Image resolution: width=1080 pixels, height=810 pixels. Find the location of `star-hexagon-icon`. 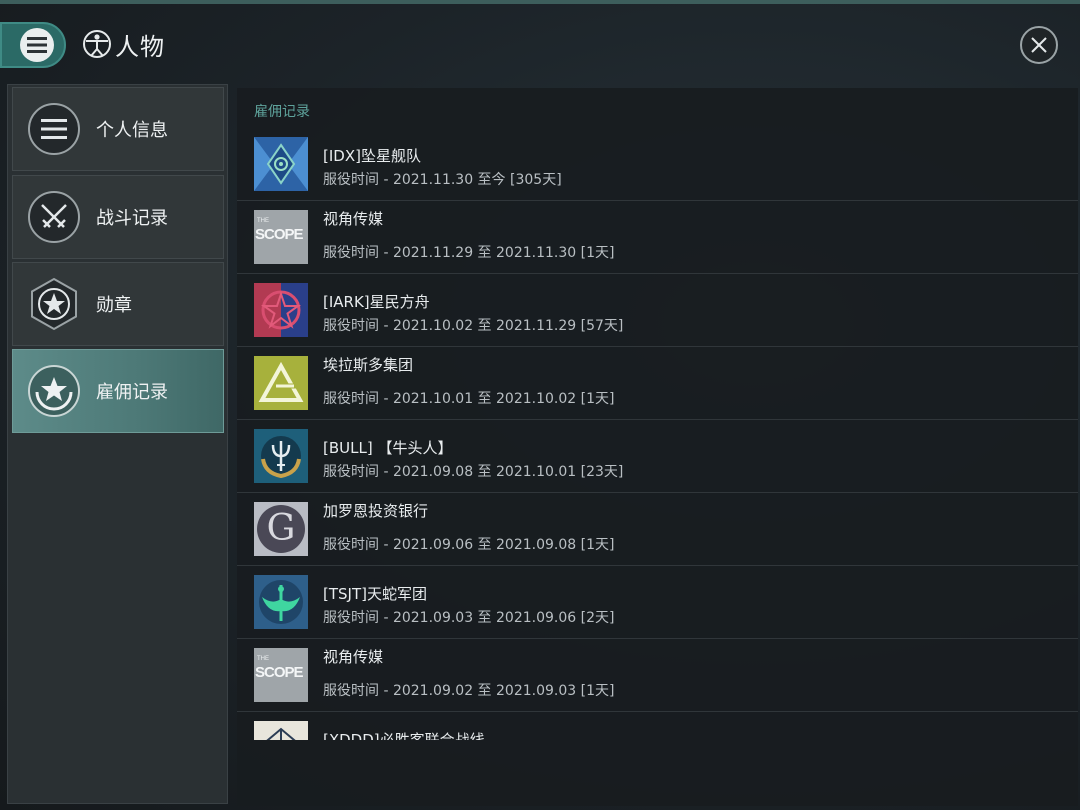

star-hexagon-icon is located at coordinates (54, 304).